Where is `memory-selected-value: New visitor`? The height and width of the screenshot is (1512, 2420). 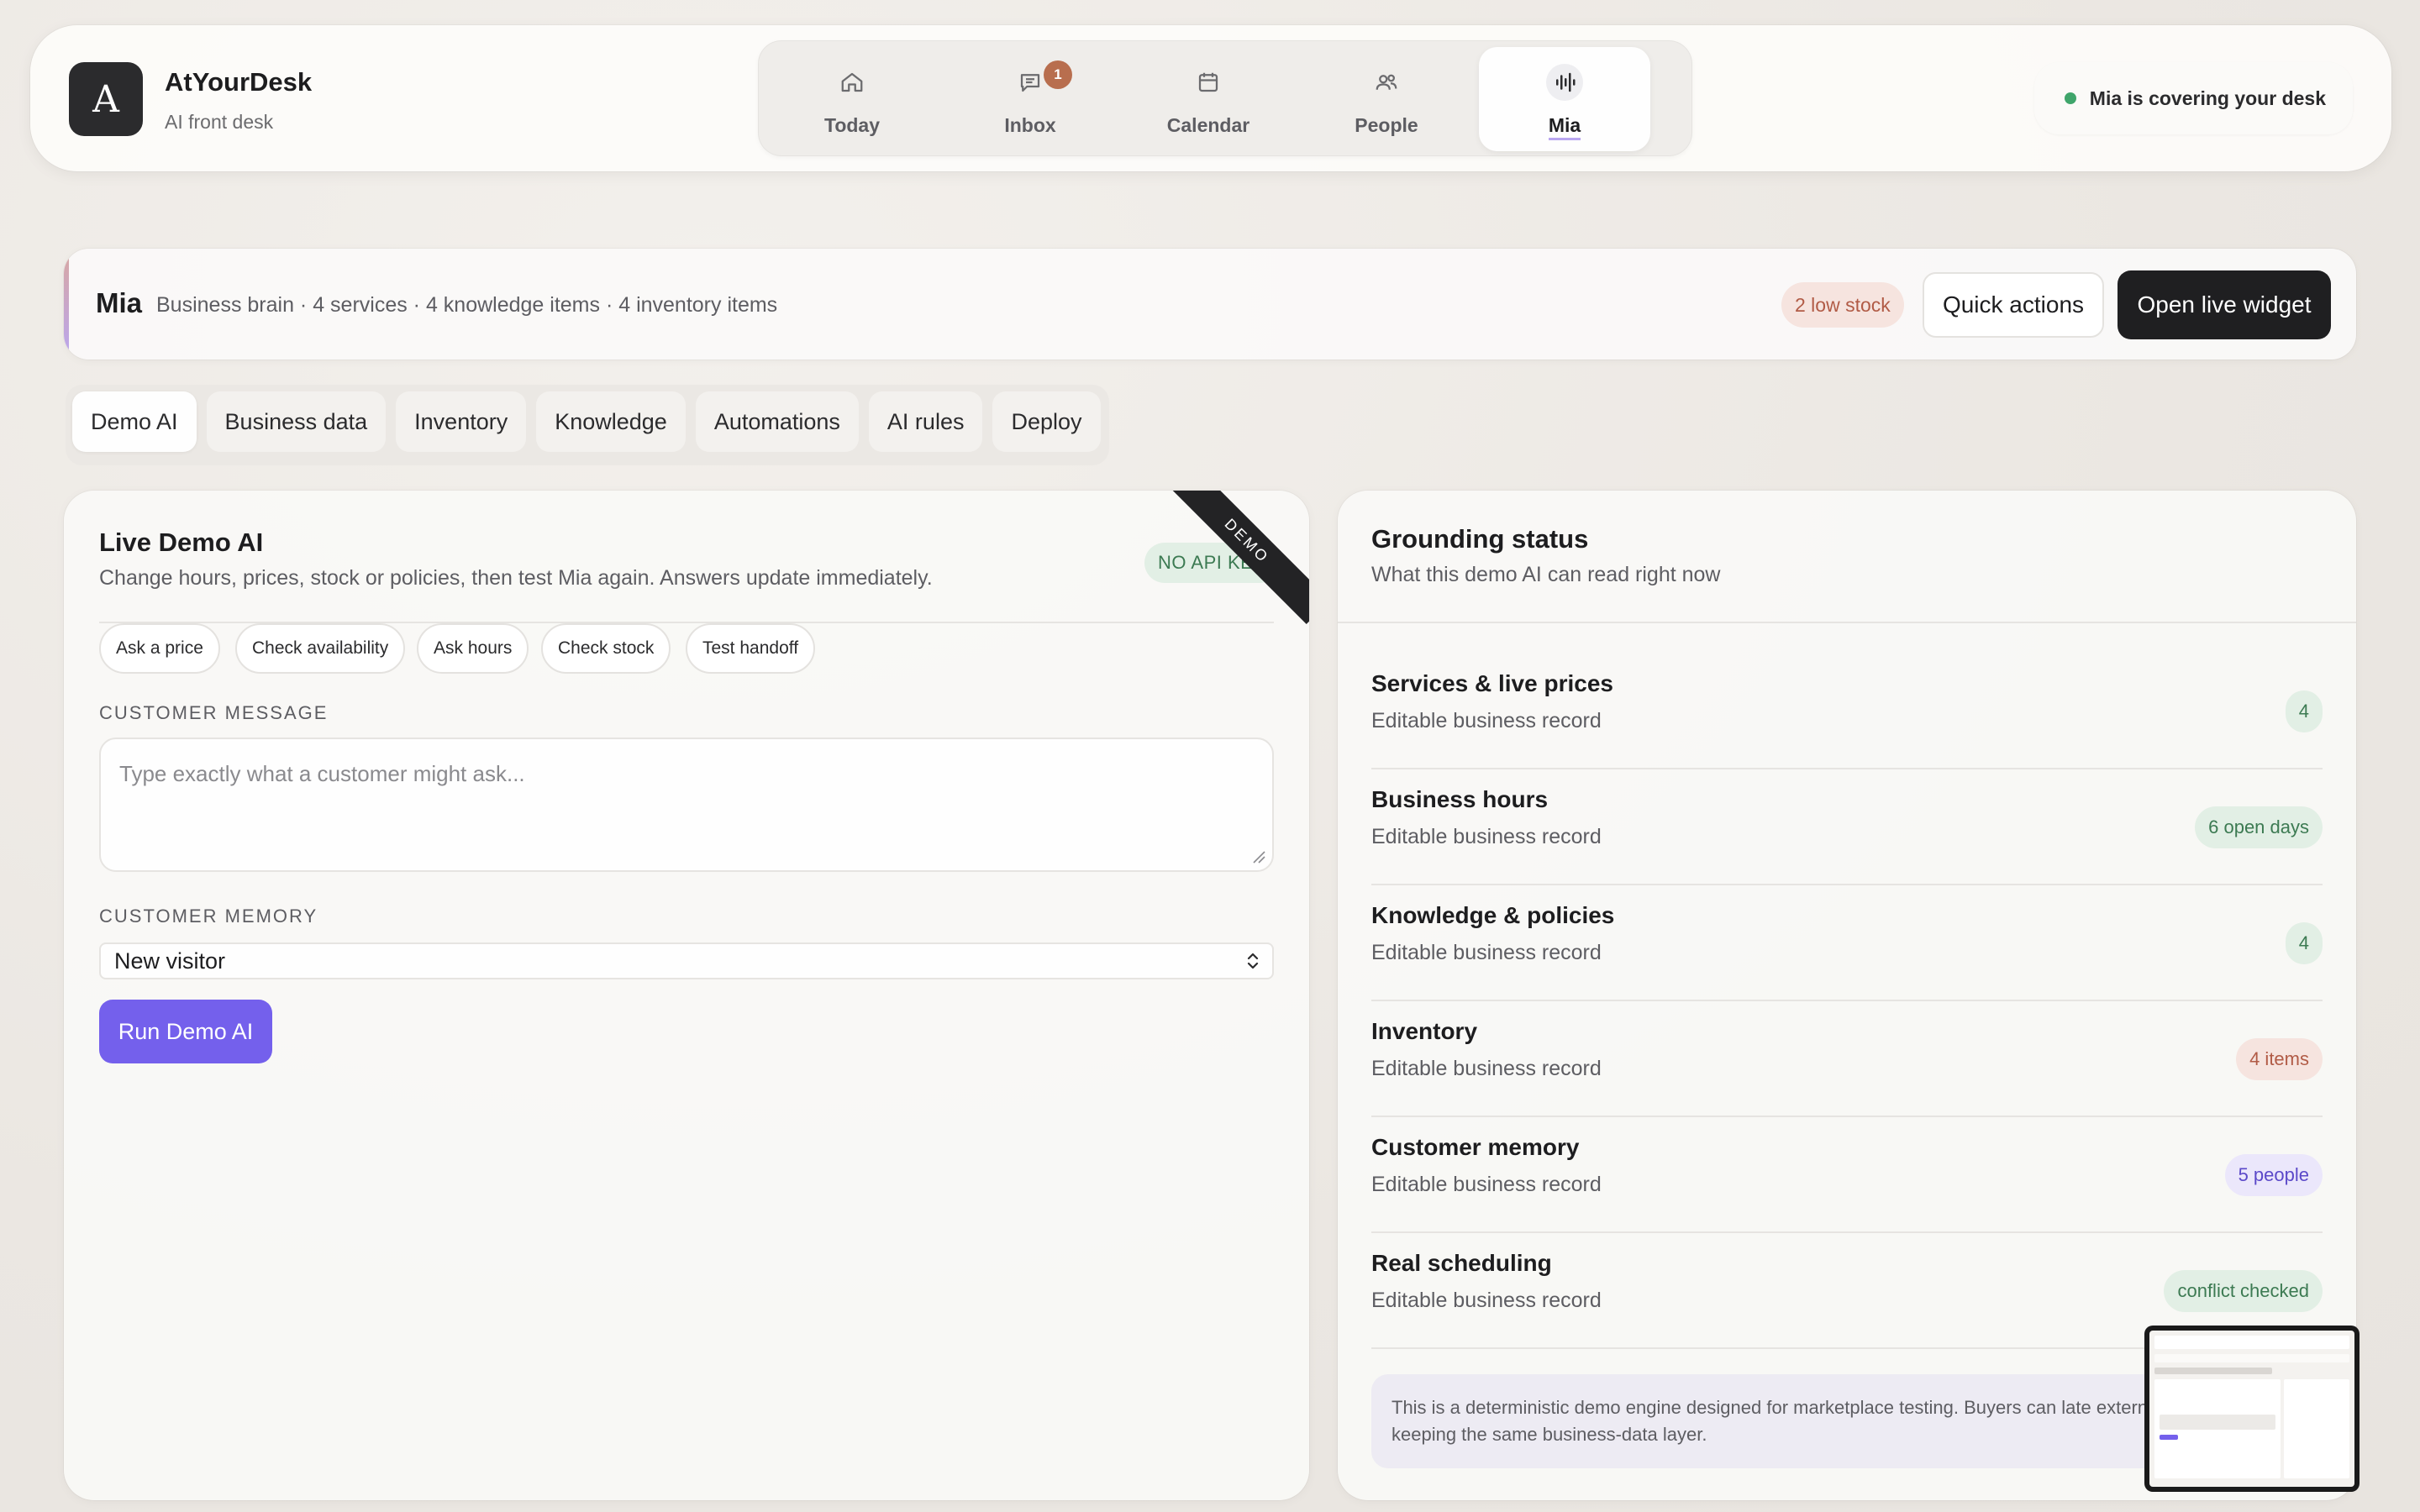 memory-selected-value: New visitor is located at coordinates (170, 961).